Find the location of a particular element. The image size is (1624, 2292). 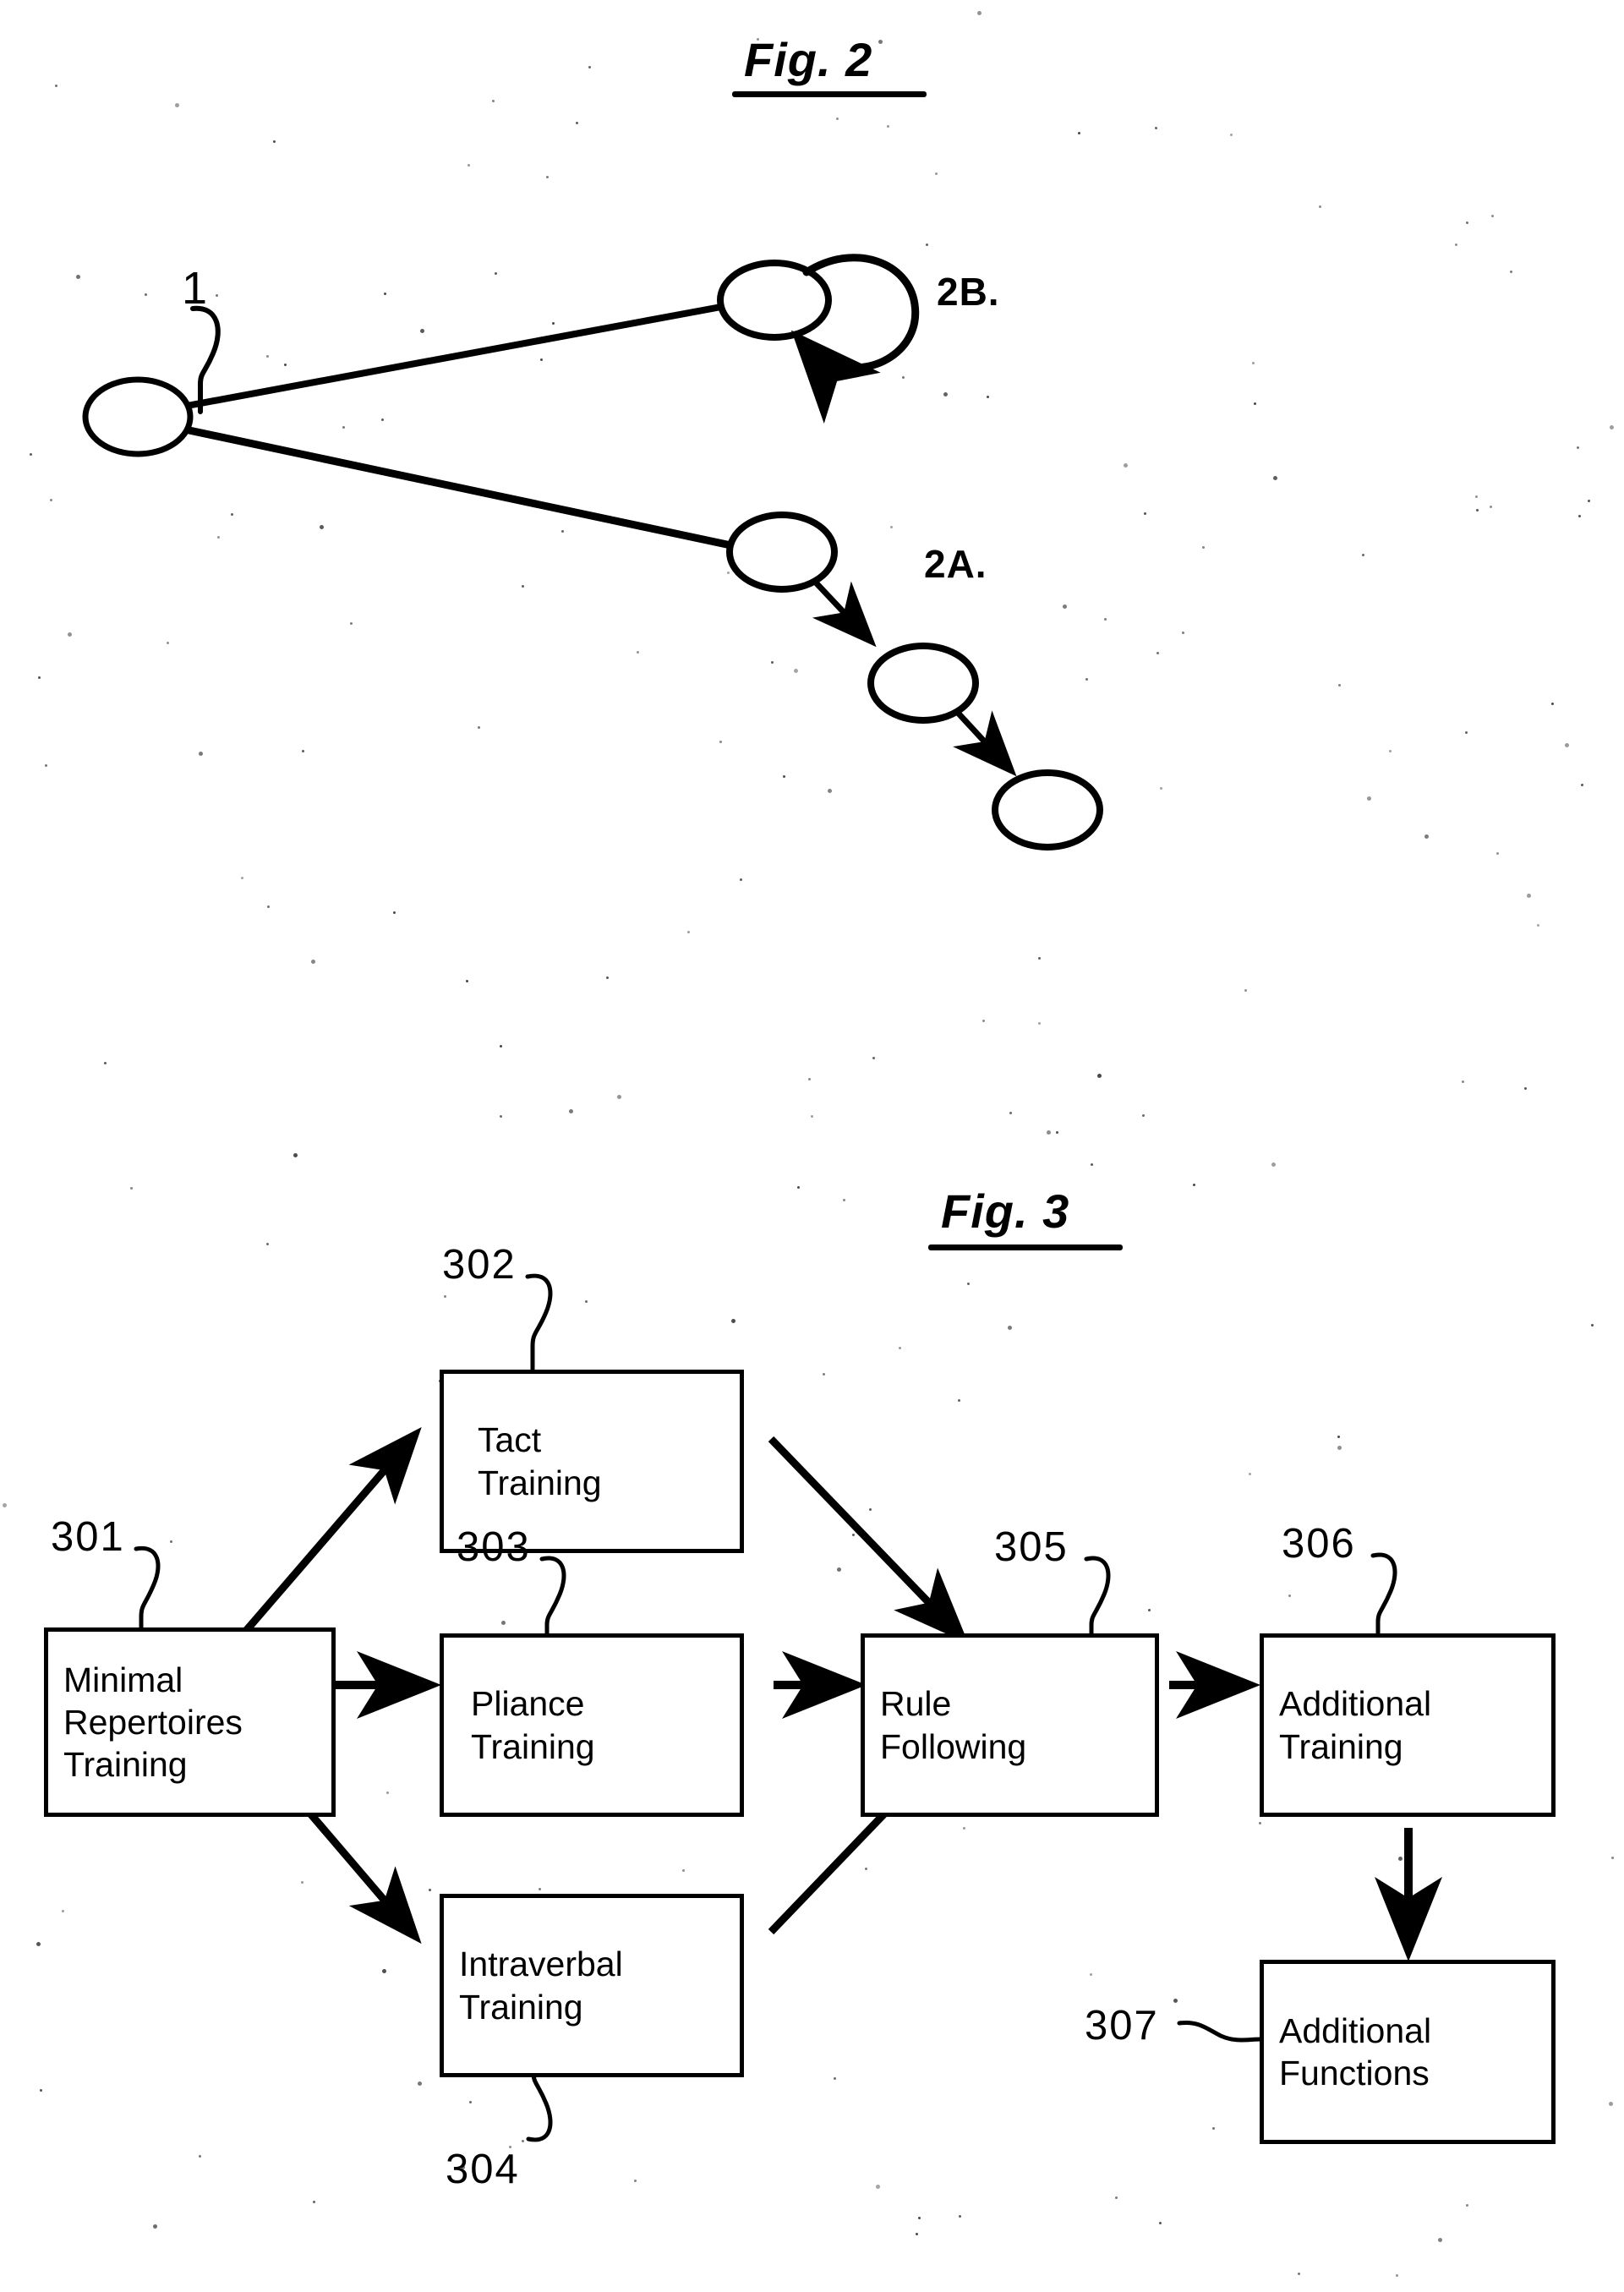

flow-box-304: Intraverbal Training is located at coordinates (592, 1985).